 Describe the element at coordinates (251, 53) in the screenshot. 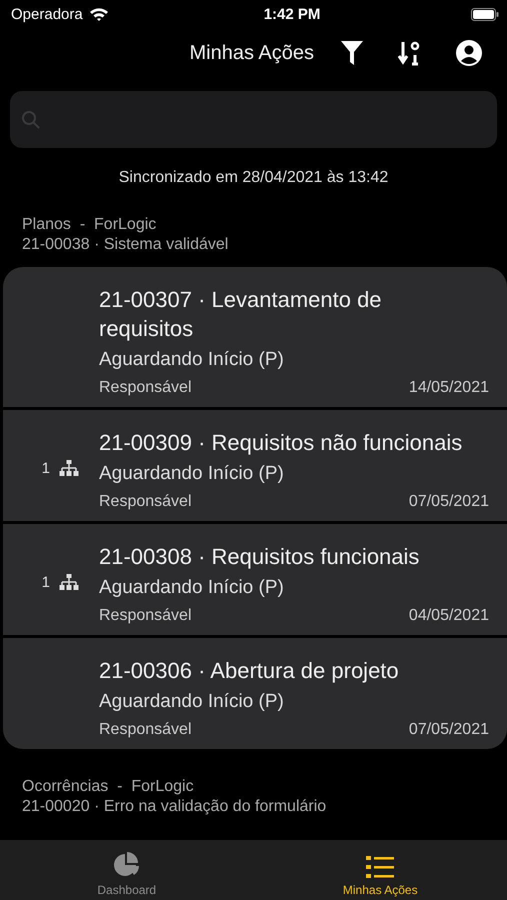

I see `screen-title: Minhas Ações` at that location.